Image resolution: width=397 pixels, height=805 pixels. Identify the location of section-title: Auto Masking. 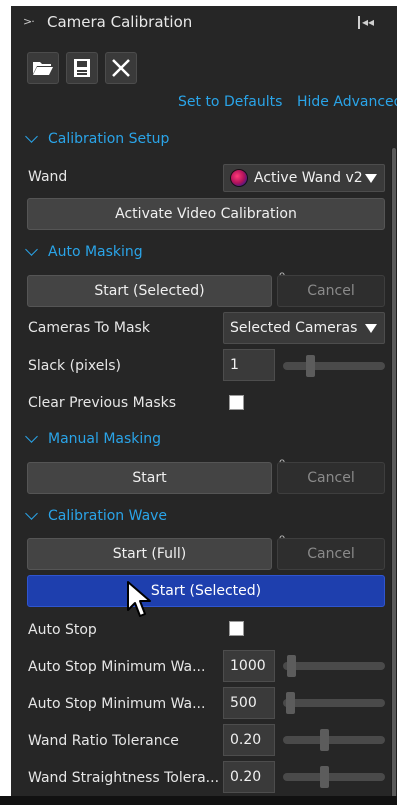
(95, 252).